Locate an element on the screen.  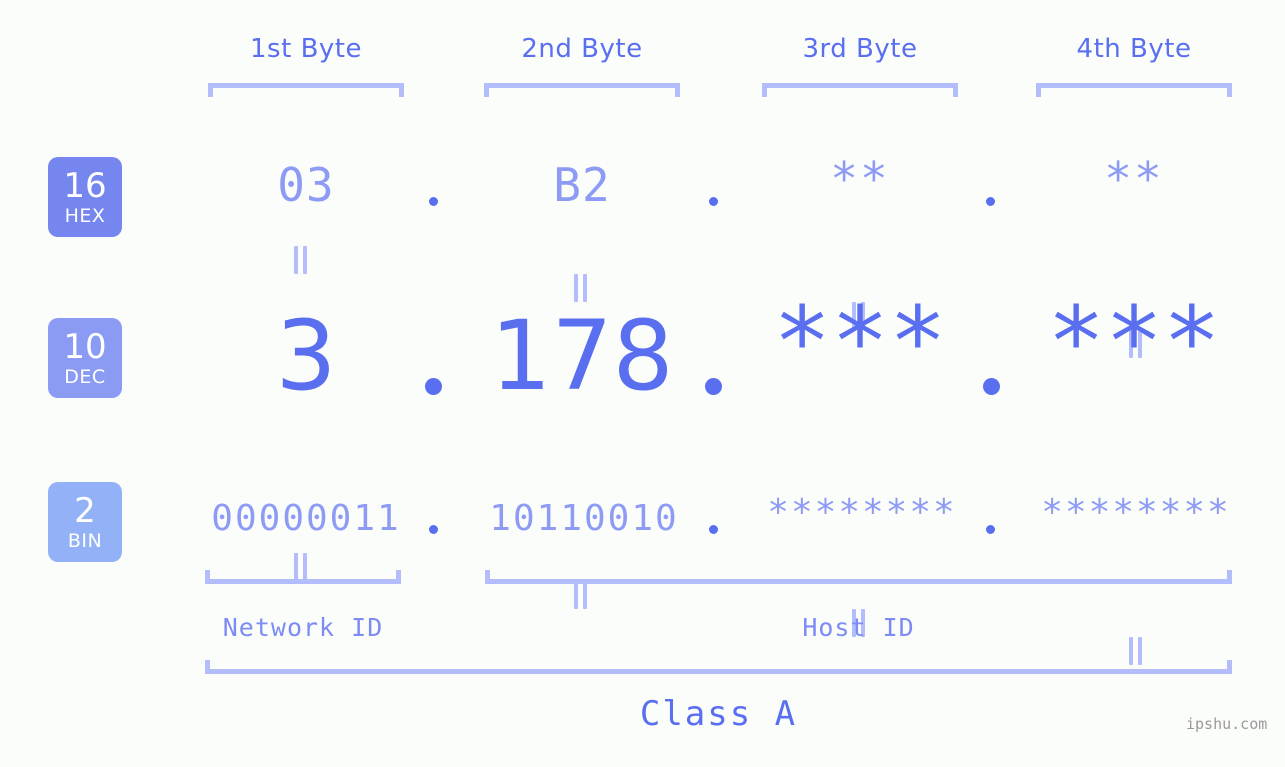
byte-header-1: 1st Byte is located at coordinates (306, 49).